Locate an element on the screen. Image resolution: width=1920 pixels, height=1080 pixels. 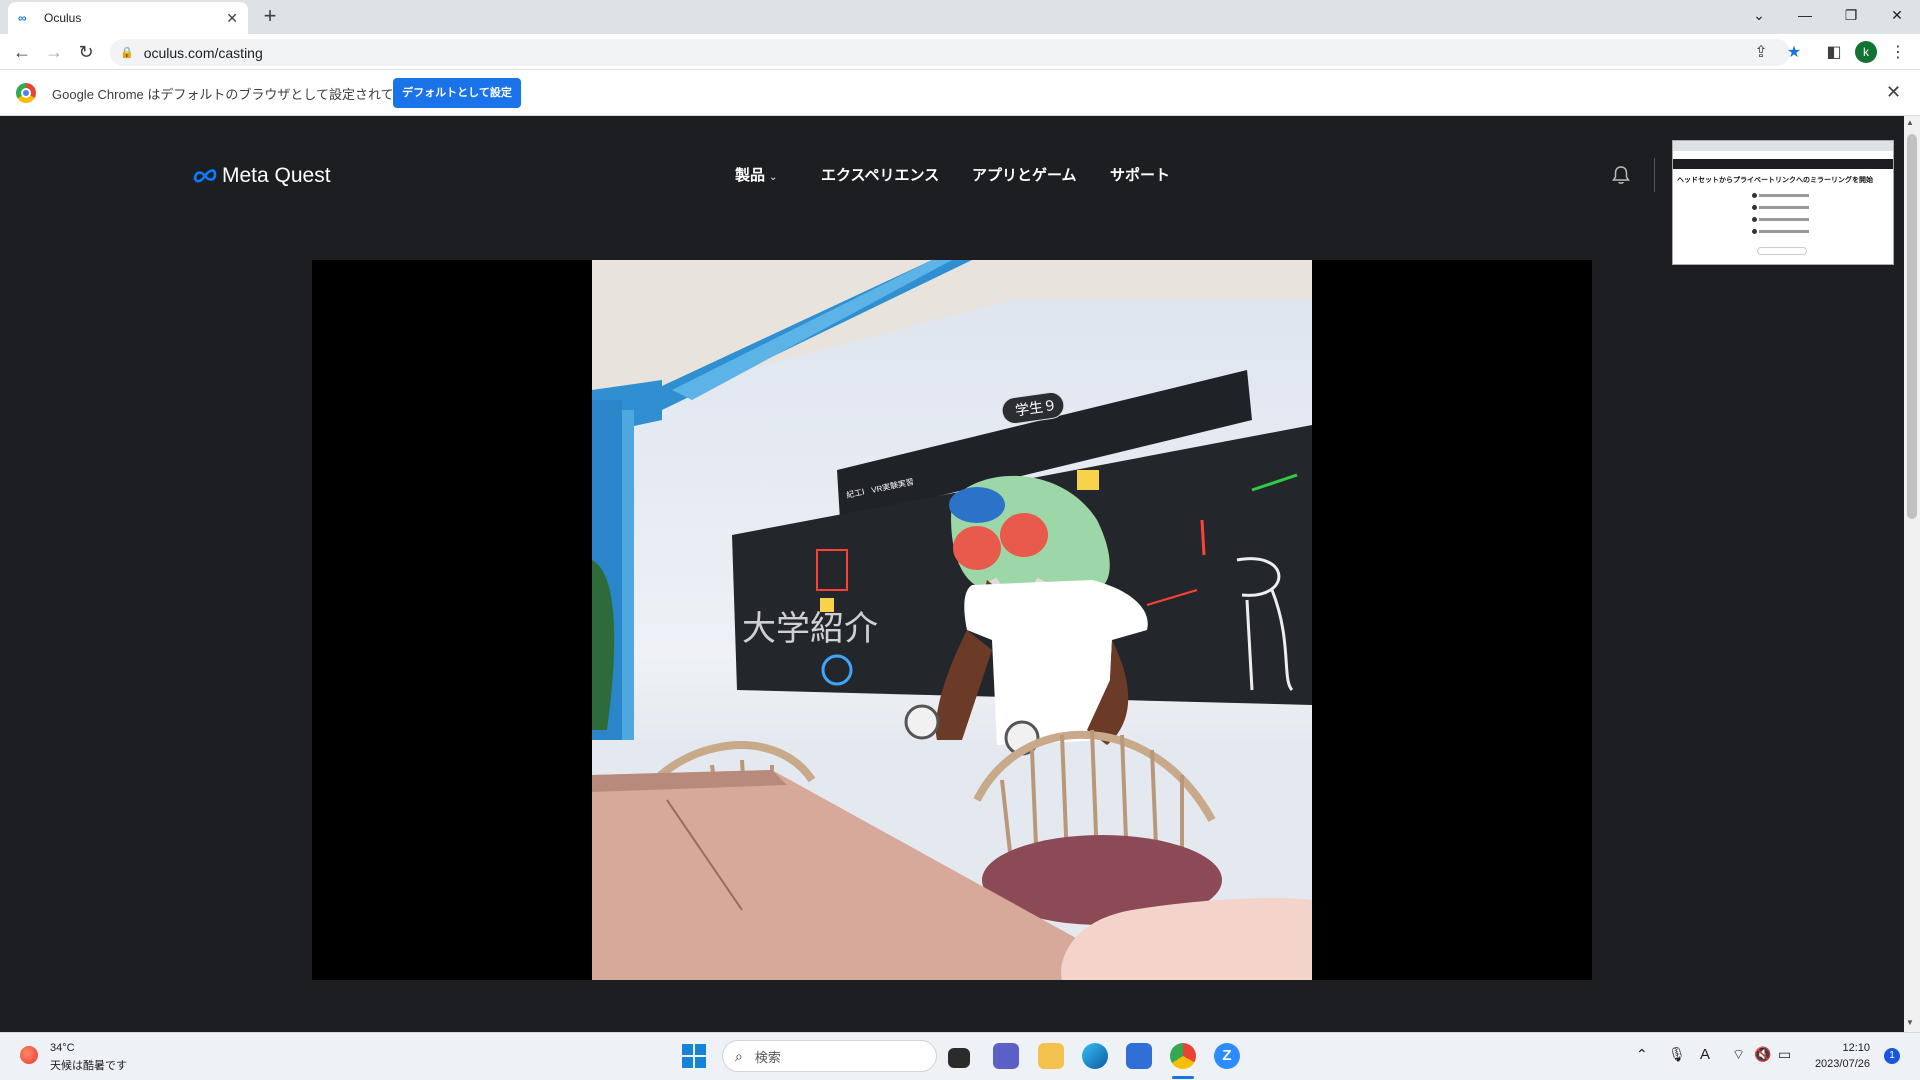
preview-heading: ヘッドセットからプライベートリンクへのミラーリングを開始 is located at coordinates (1775, 180).